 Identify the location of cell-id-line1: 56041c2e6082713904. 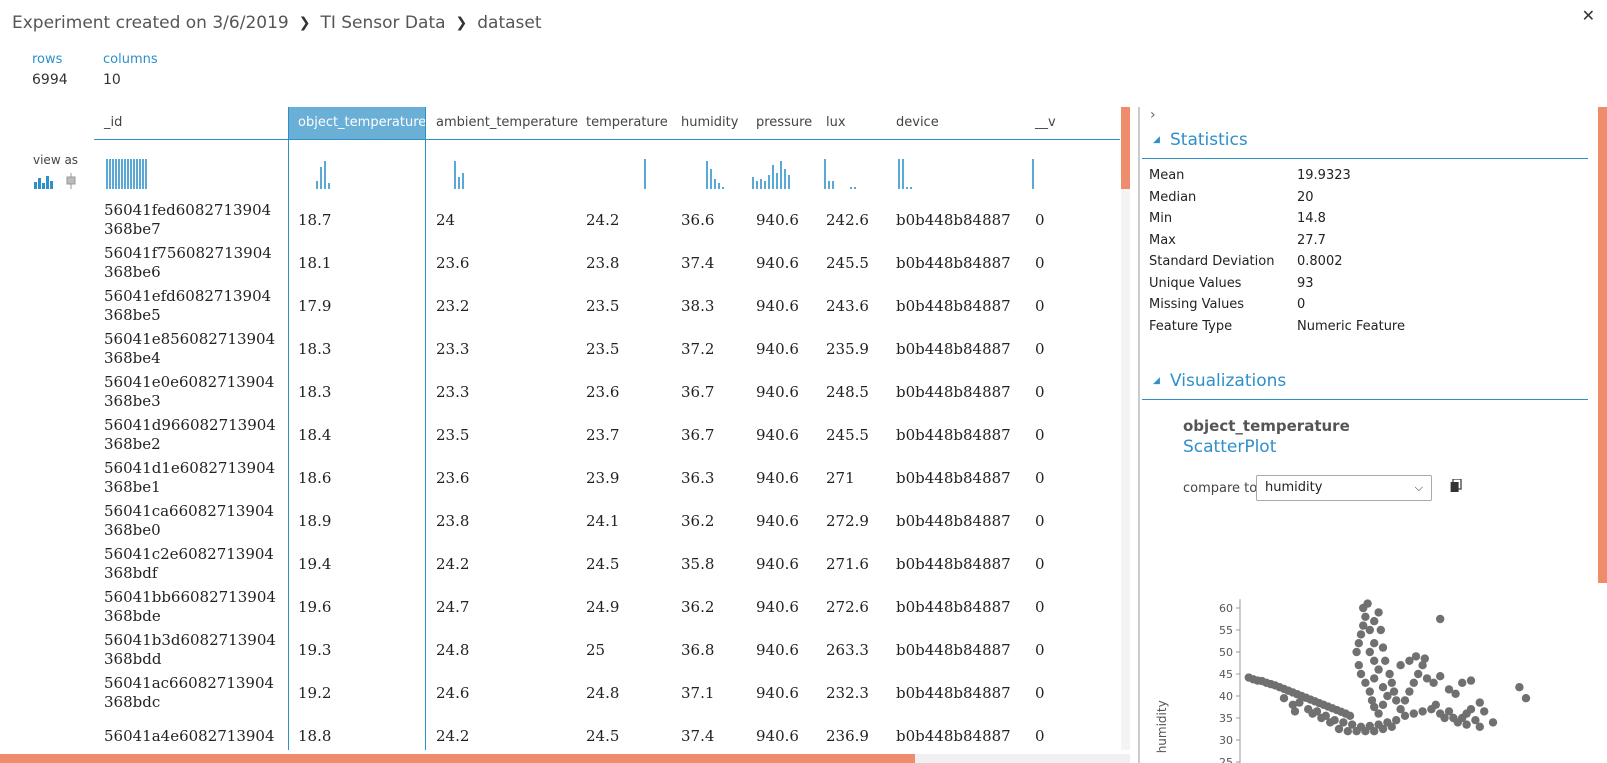
(189, 554).